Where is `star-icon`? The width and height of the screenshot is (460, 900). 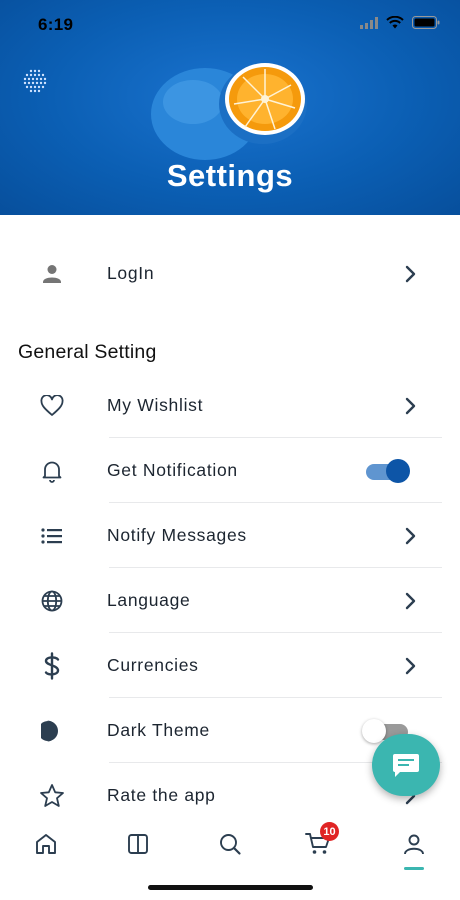 star-icon is located at coordinates (52, 795).